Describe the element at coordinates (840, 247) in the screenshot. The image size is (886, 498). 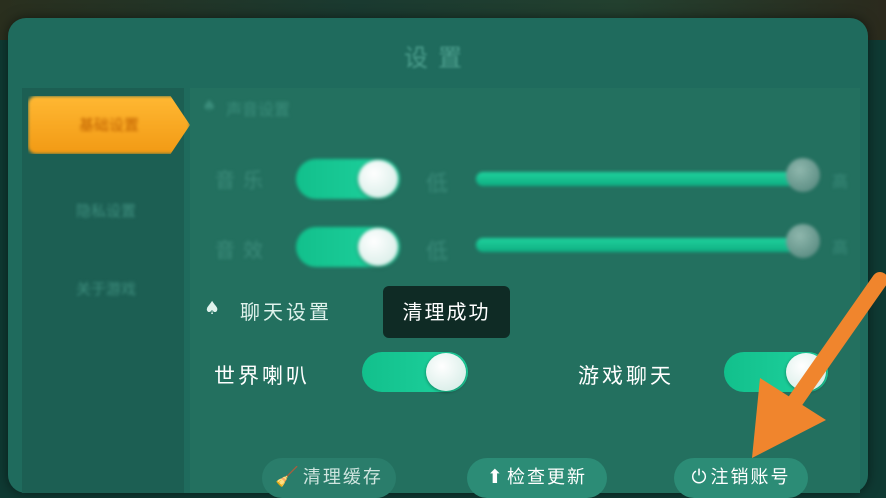
I see `effects-high-label: 高` at that location.